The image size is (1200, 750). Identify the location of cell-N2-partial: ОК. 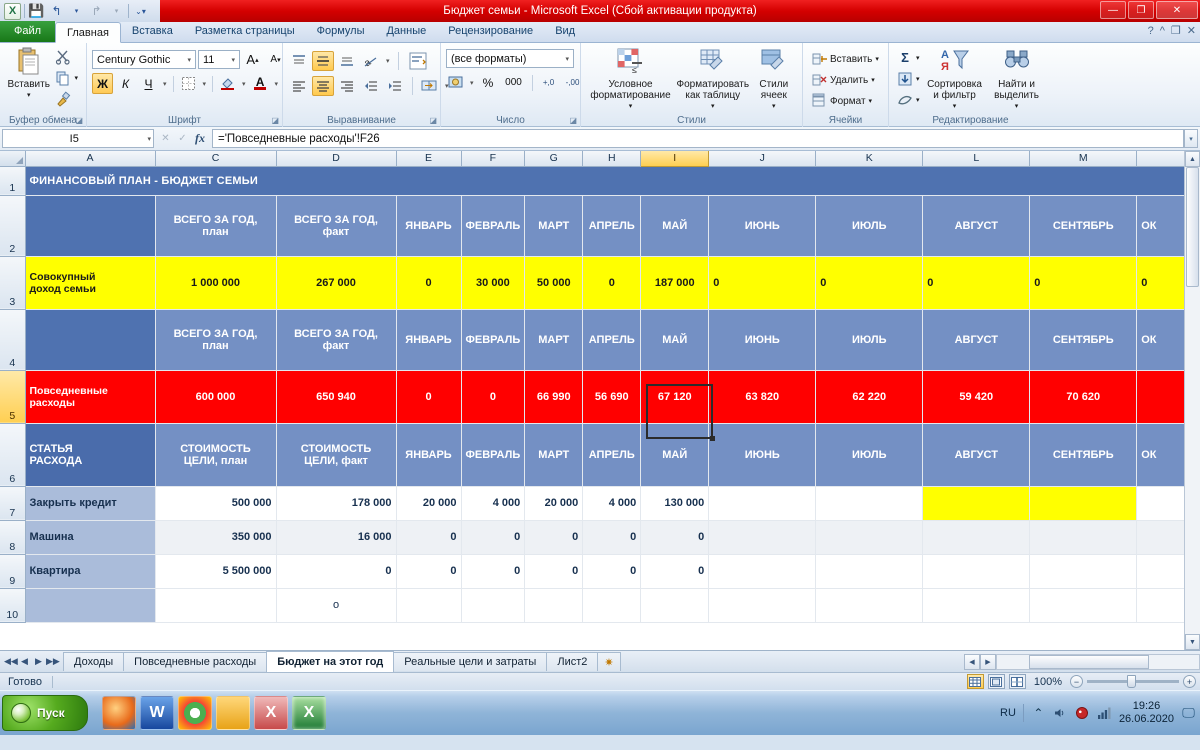
(1163, 226).